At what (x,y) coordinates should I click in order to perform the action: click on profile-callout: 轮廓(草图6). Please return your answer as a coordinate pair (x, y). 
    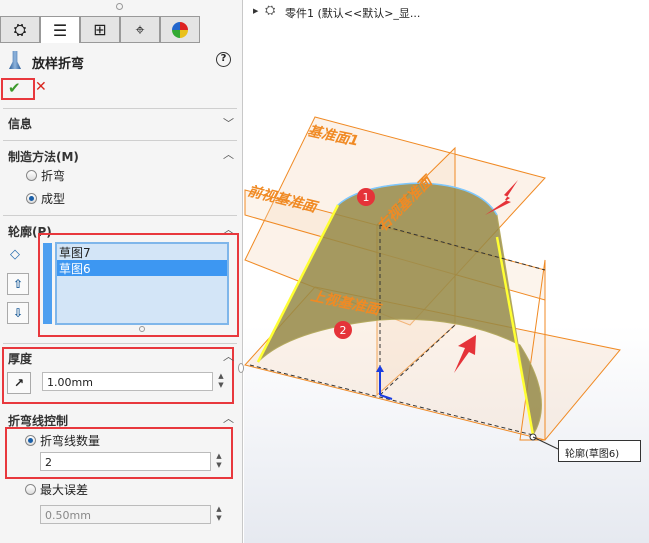
    Looking at the image, I should click on (599, 451).